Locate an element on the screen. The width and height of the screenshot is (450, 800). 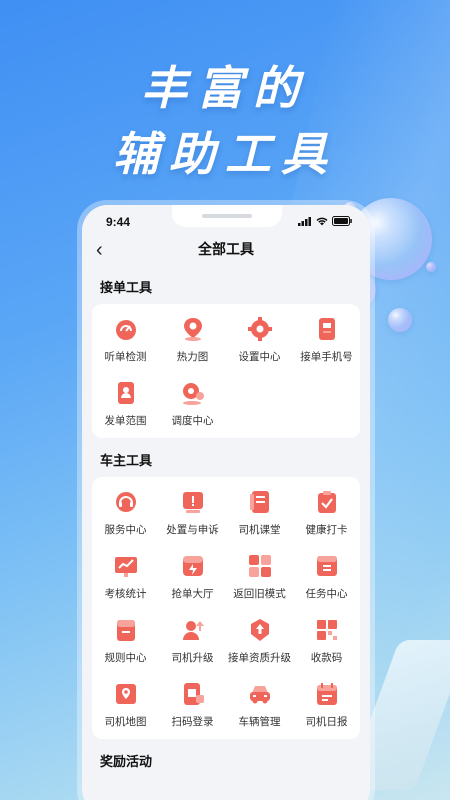
section-title: 接单工具 is located at coordinates (126, 287).